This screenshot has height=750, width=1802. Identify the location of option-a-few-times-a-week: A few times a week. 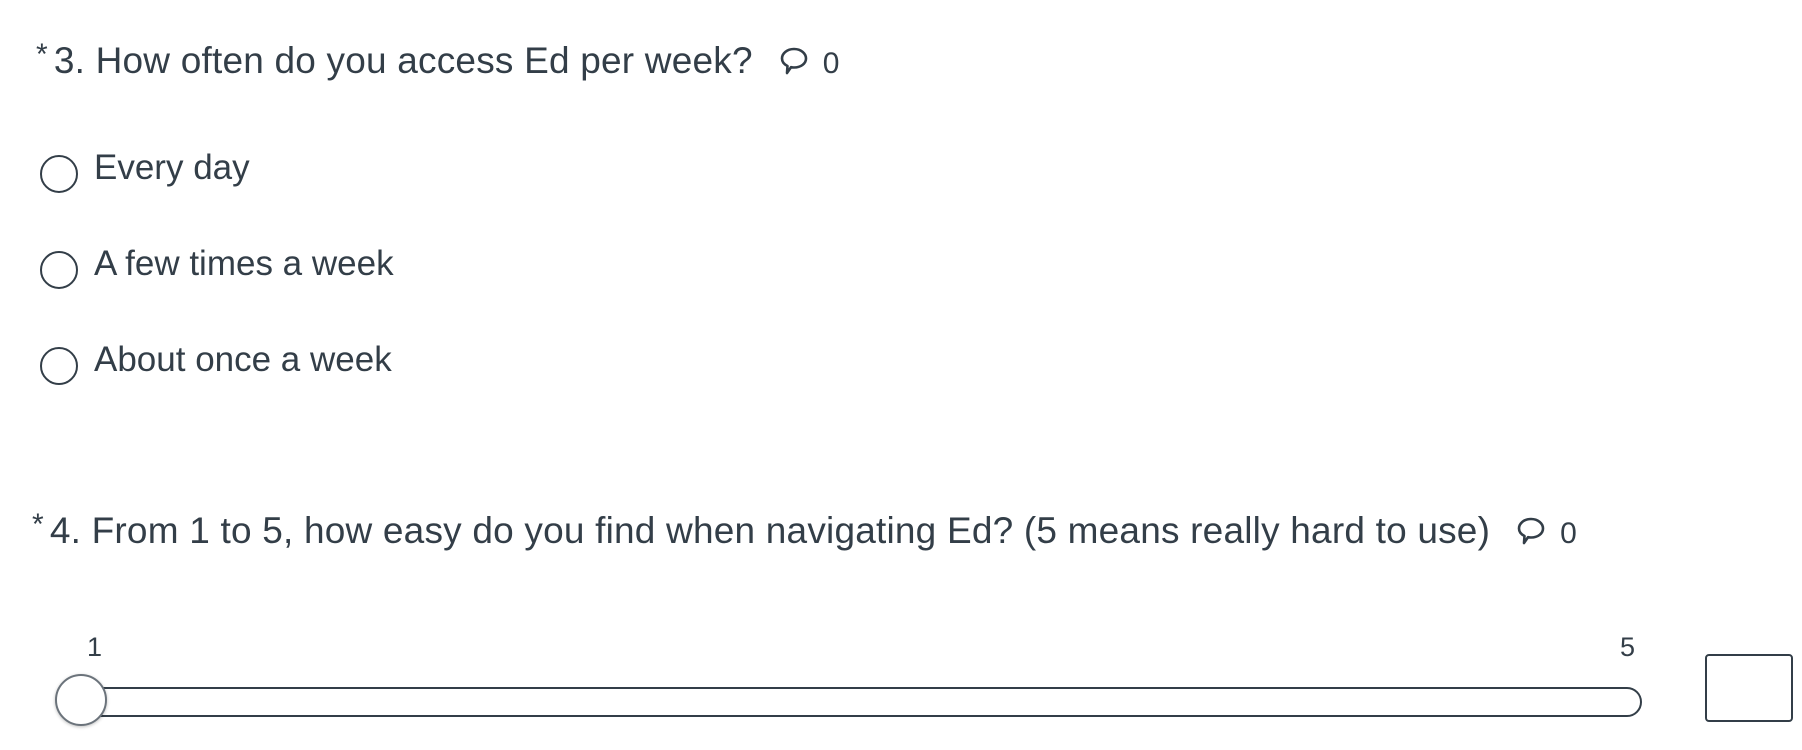
(217, 266).